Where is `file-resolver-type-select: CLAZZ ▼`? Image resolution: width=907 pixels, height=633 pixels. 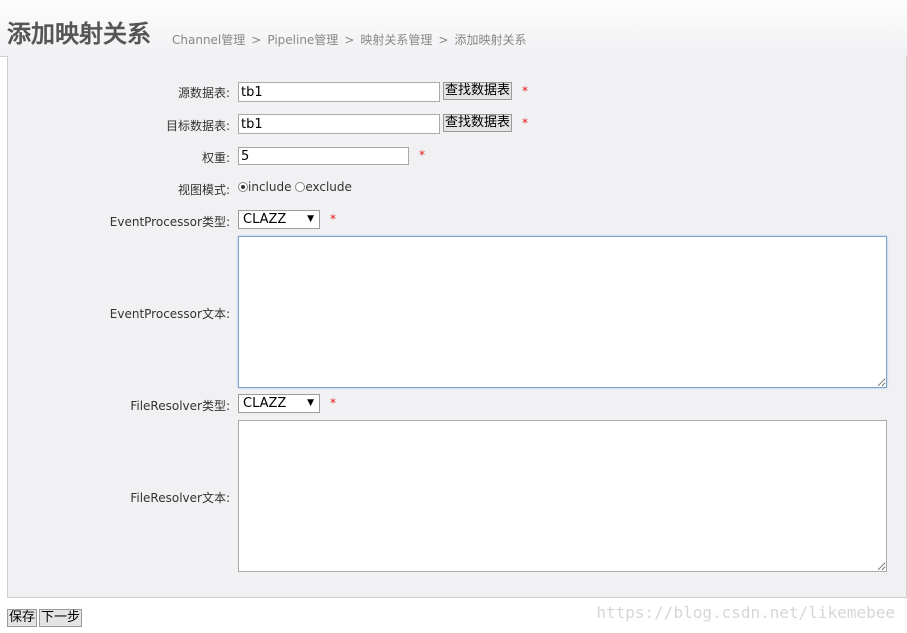
file-resolver-type-select: CLAZZ ▼ is located at coordinates (279, 403).